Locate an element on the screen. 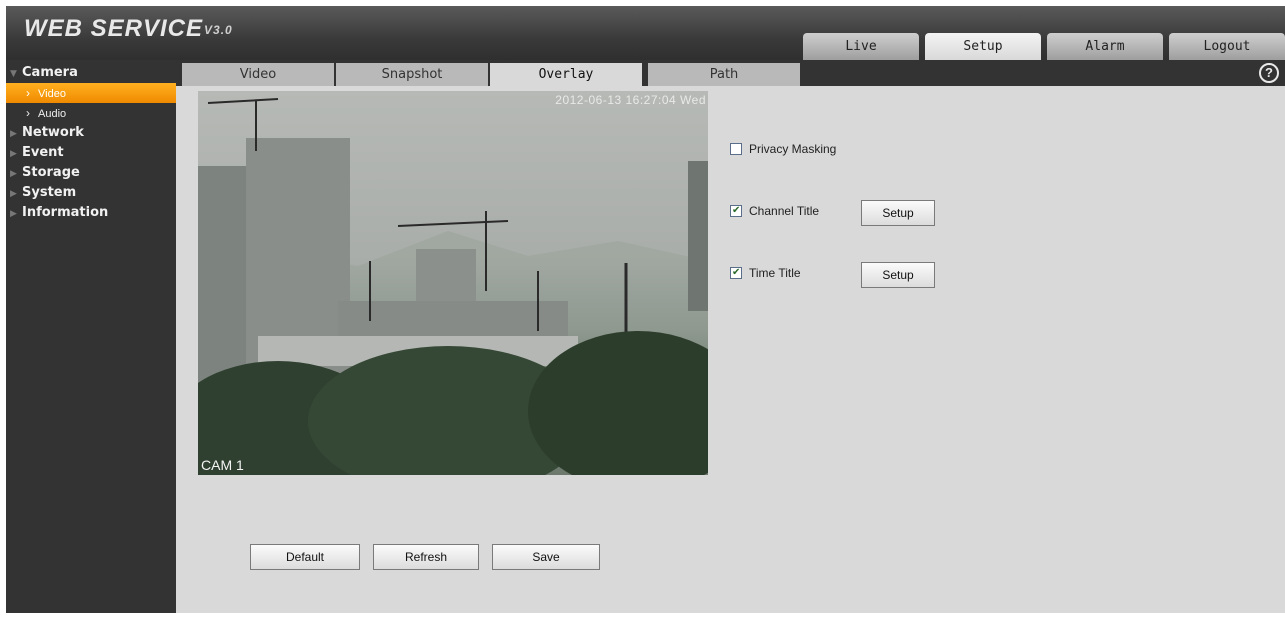 Image resolution: width=1285 pixels, height=617 pixels. privacy-masking-option: Privacy Masking is located at coordinates (783, 150).